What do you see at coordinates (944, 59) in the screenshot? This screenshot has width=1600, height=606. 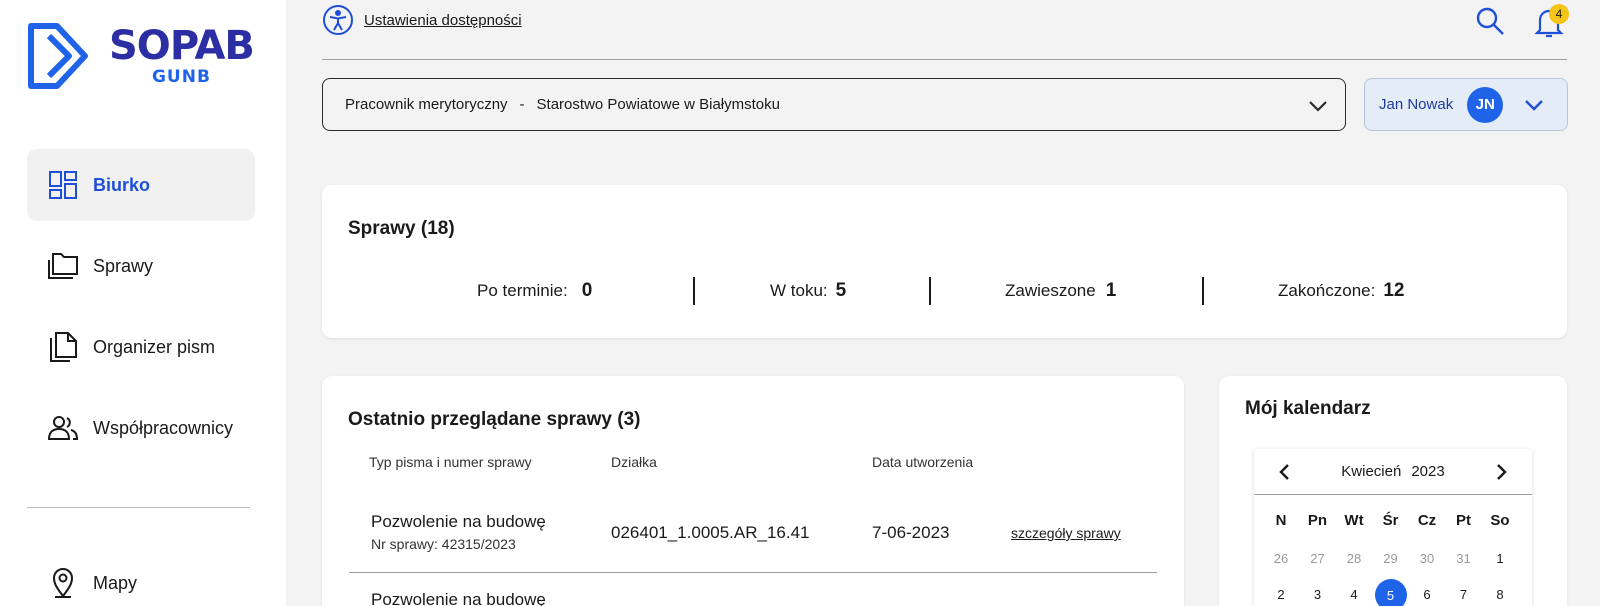 I see `header-divider` at bounding box center [944, 59].